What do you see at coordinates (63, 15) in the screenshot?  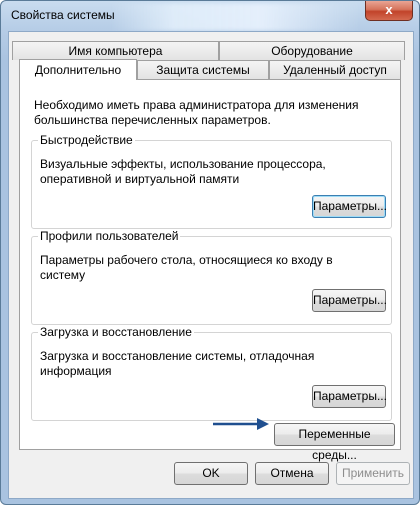 I see `window-title: Свойства системы` at bounding box center [63, 15].